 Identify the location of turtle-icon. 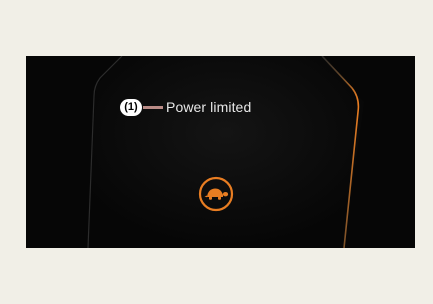
(216, 194).